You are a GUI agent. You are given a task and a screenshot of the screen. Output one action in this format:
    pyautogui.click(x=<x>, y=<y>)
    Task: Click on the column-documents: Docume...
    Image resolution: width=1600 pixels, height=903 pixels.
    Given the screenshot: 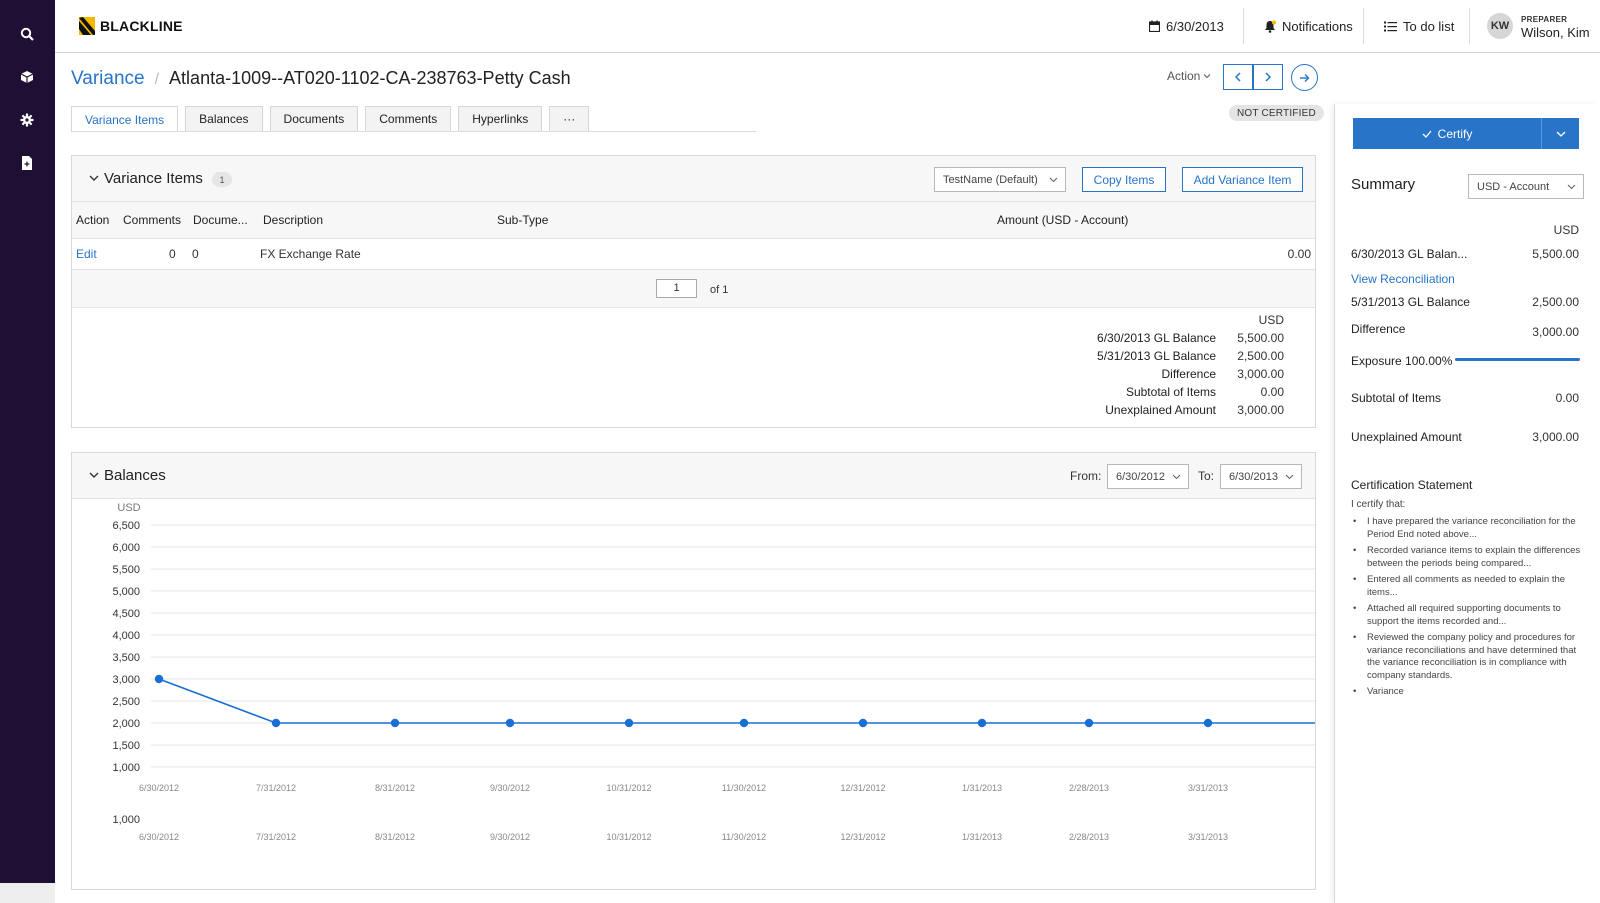 What is the action you would take?
    pyautogui.click(x=224, y=220)
    